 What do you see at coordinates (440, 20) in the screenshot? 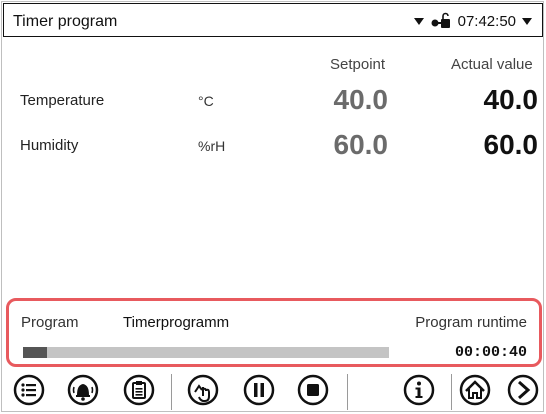
I see `door-lock-icon` at bounding box center [440, 20].